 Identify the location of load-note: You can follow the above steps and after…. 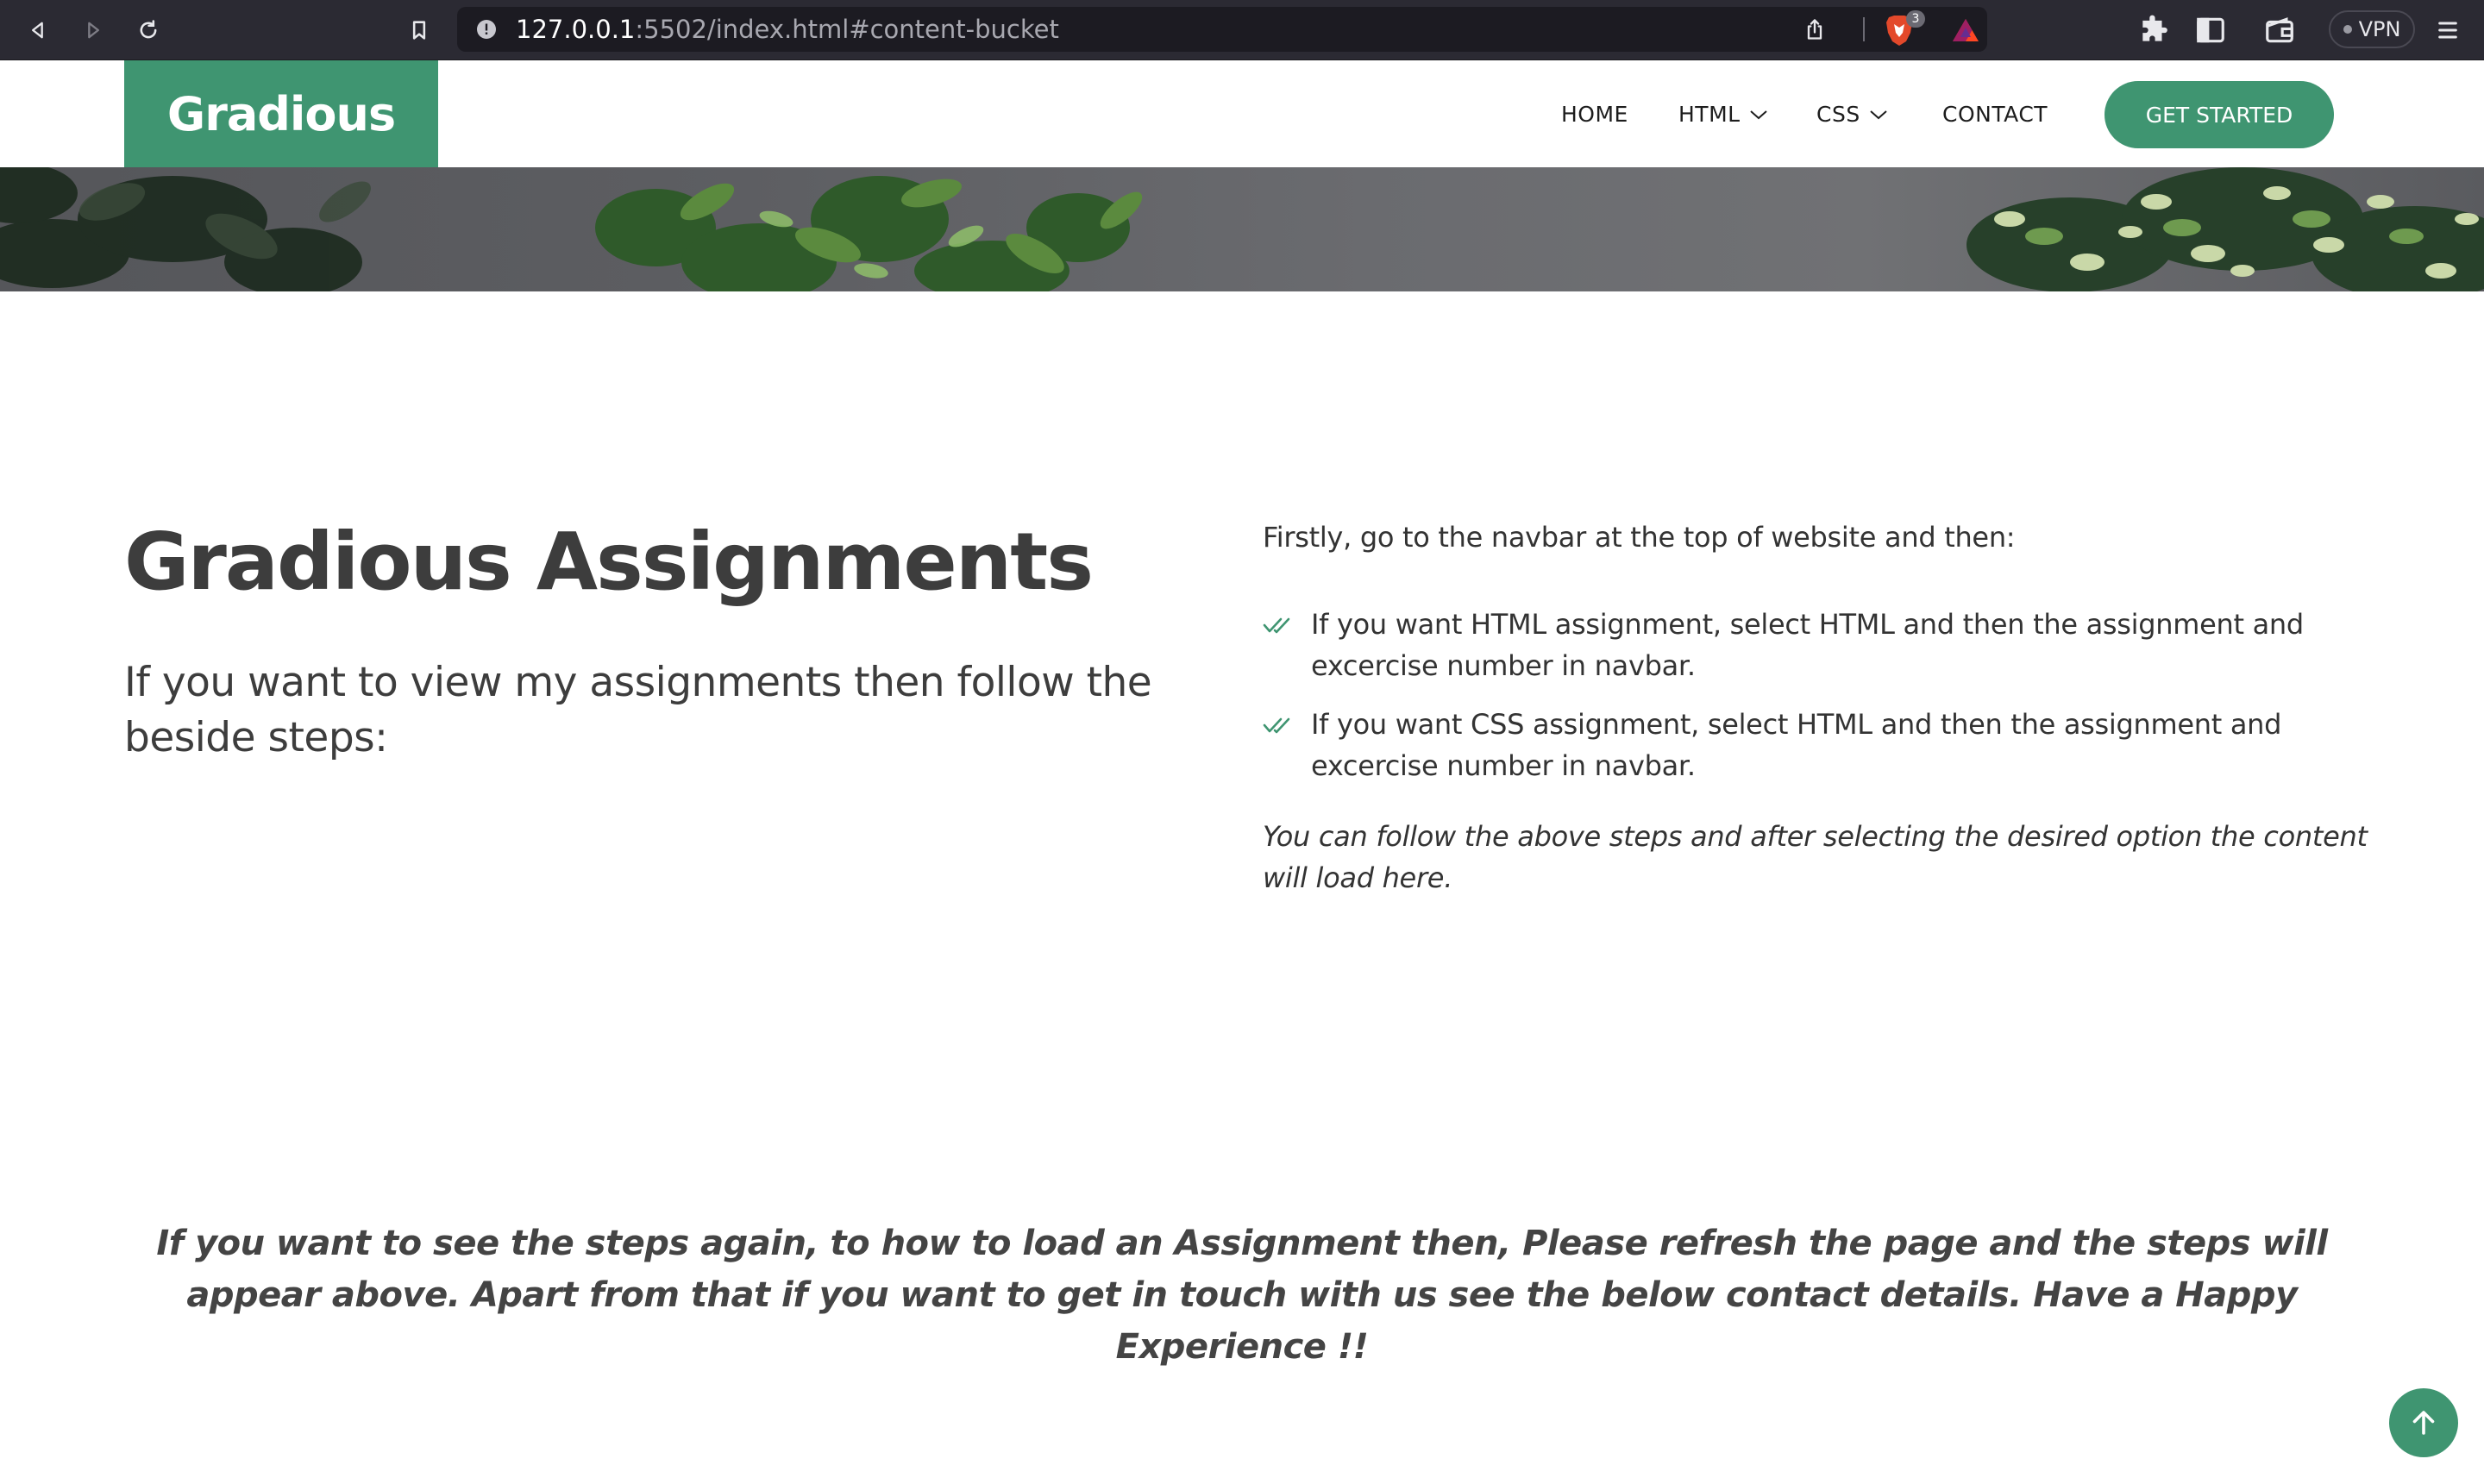
(1815, 857).